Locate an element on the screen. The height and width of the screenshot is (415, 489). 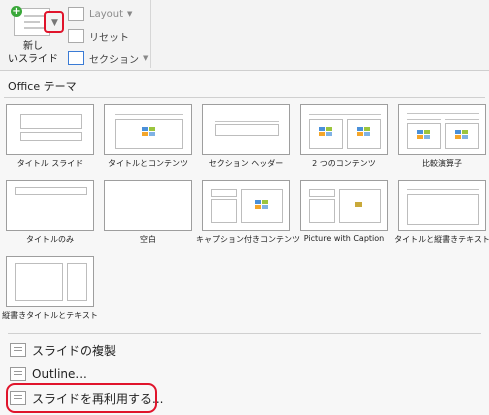
layout-thumbnail-picture-caption is located at coordinates (344, 205).